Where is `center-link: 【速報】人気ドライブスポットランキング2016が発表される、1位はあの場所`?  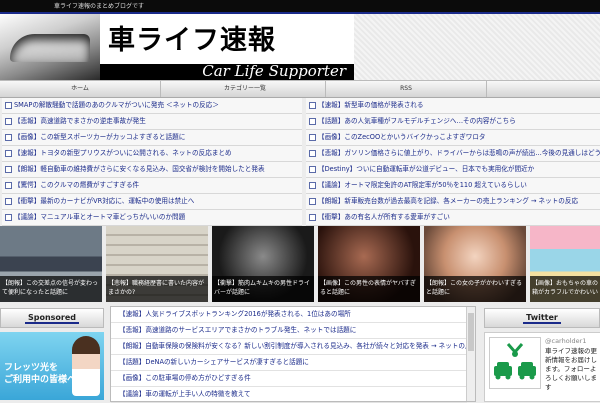 center-link: 【速報】人気ドライブスポットランキング2016が発表される、1位はあの場所 is located at coordinates (289, 315).